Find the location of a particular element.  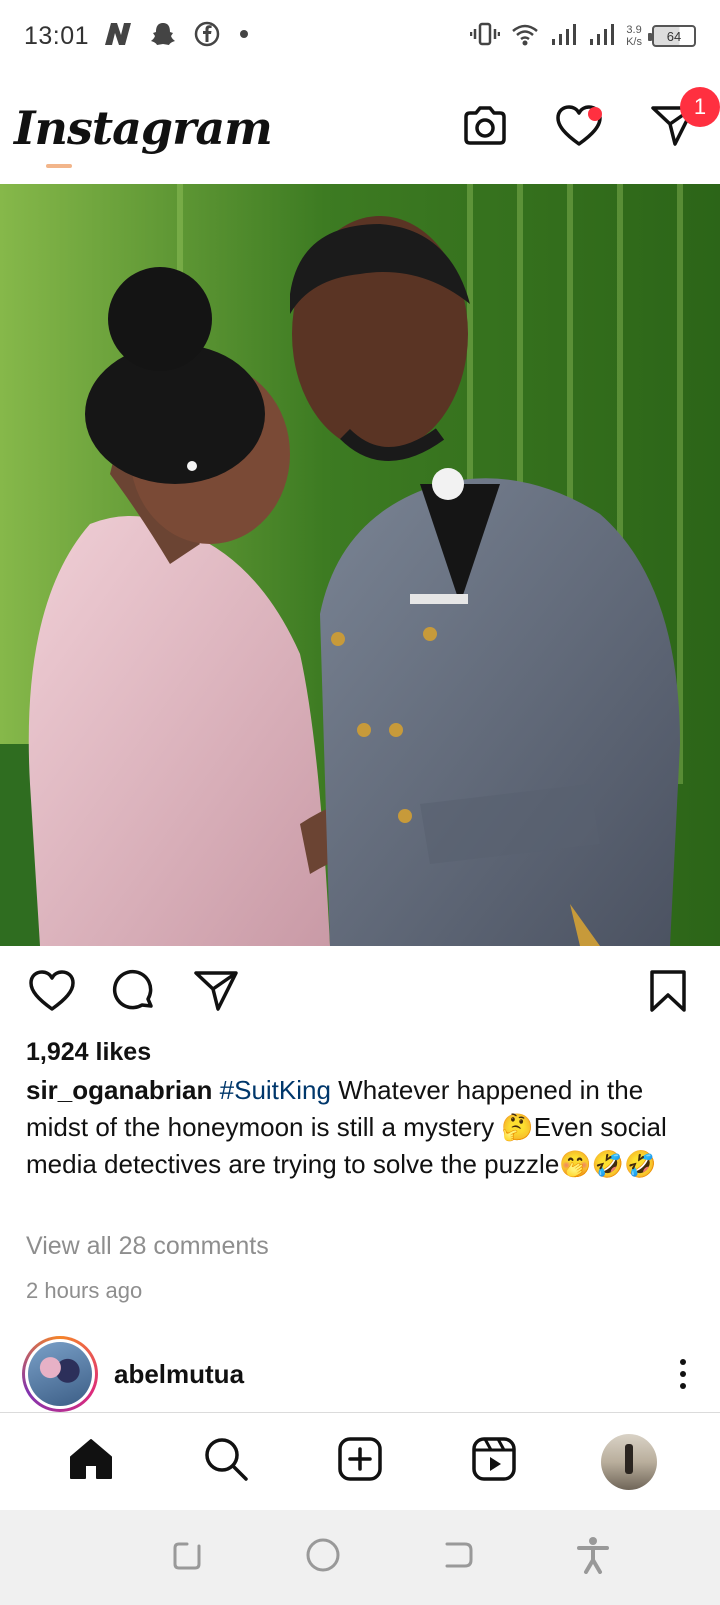

vibrate-icon is located at coordinates (485, 36).